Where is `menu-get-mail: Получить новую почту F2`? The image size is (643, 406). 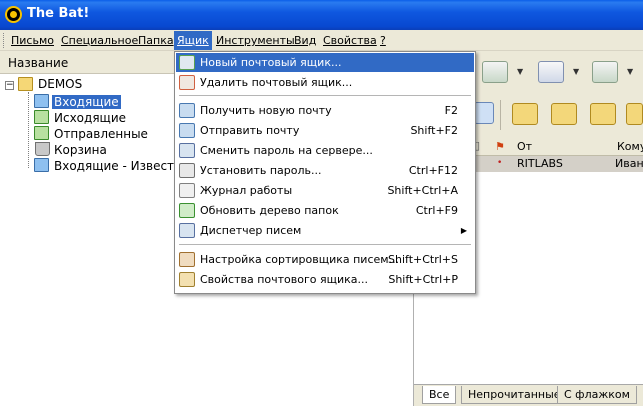 menu-get-mail: Получить новую почту F2 is located at coordinates (325, 110).